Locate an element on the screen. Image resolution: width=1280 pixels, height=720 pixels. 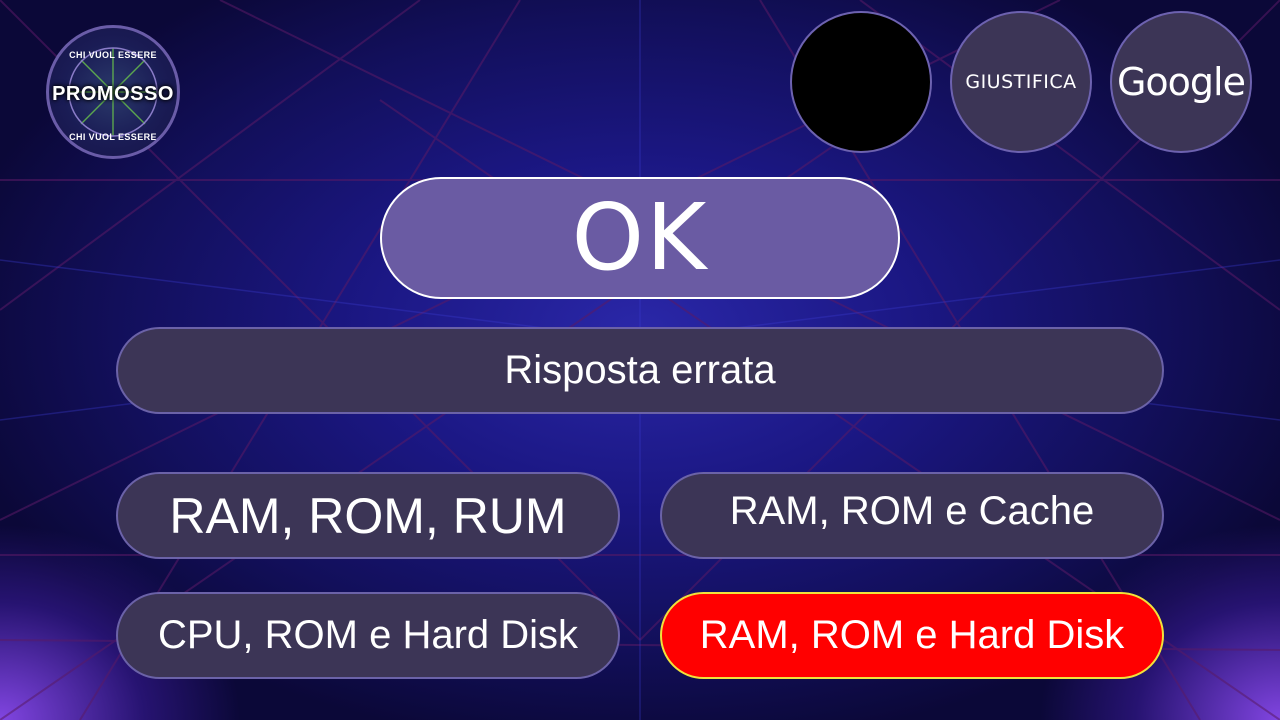
lifeline-blank-button is located at coordinates (861, 82).